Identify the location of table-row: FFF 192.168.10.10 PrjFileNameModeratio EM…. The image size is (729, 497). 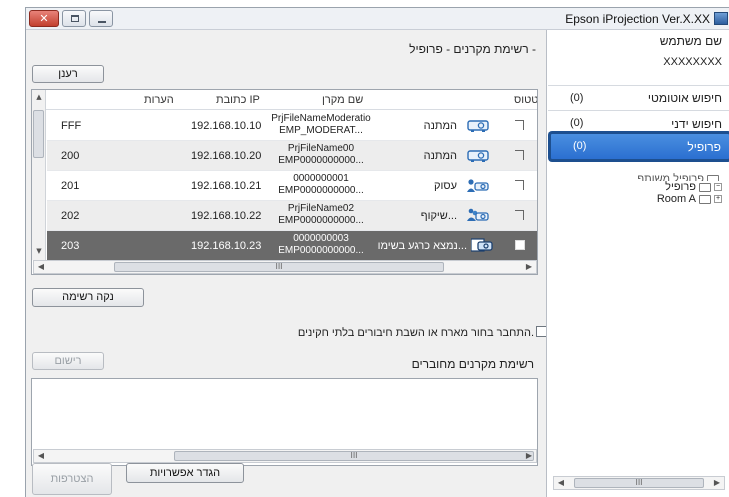
(292, 126).